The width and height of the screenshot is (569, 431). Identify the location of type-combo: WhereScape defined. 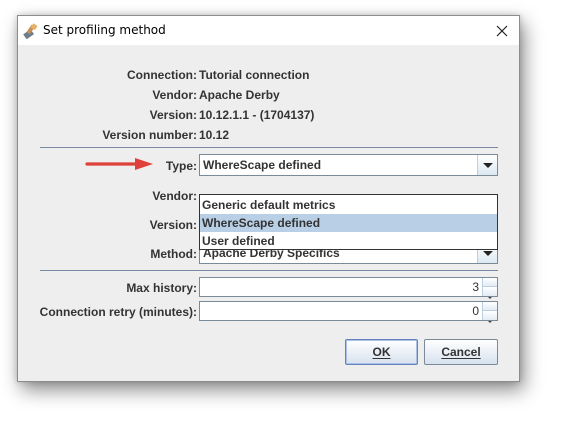
(348, 165).